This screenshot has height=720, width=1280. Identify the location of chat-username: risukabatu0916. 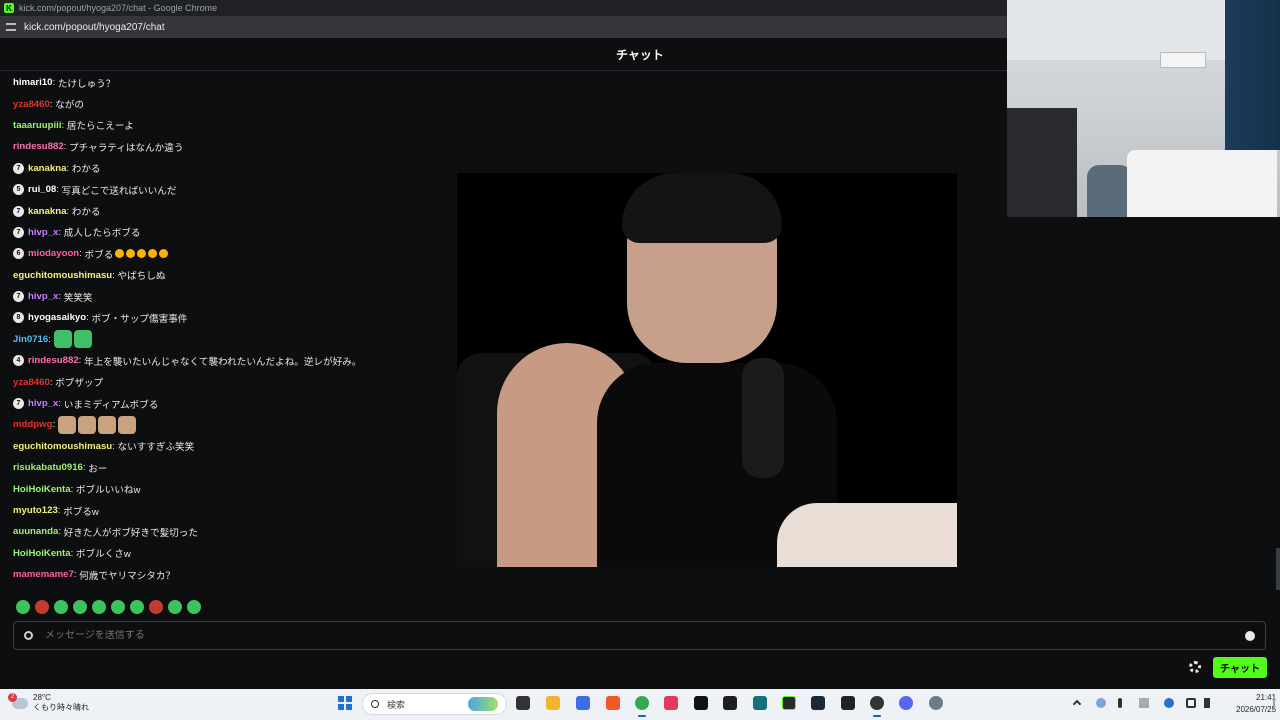
(48, 467).